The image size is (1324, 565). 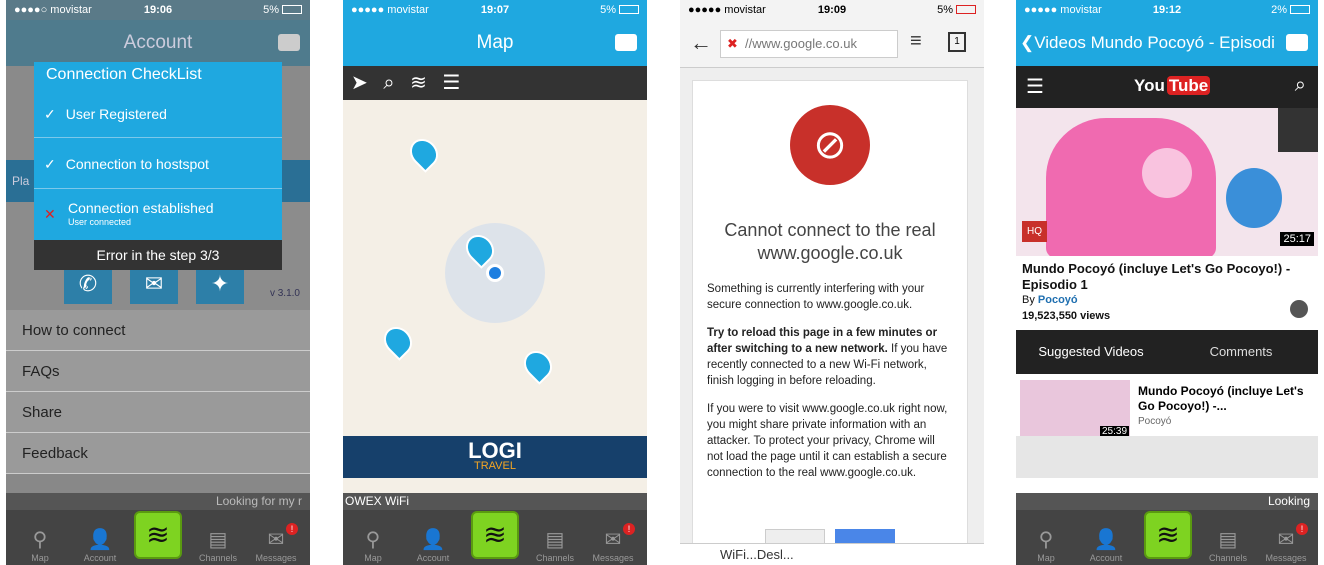 I want to click on status-bar: ●●●●● movistar 19:12 2%, so click(x=1167, y=10).